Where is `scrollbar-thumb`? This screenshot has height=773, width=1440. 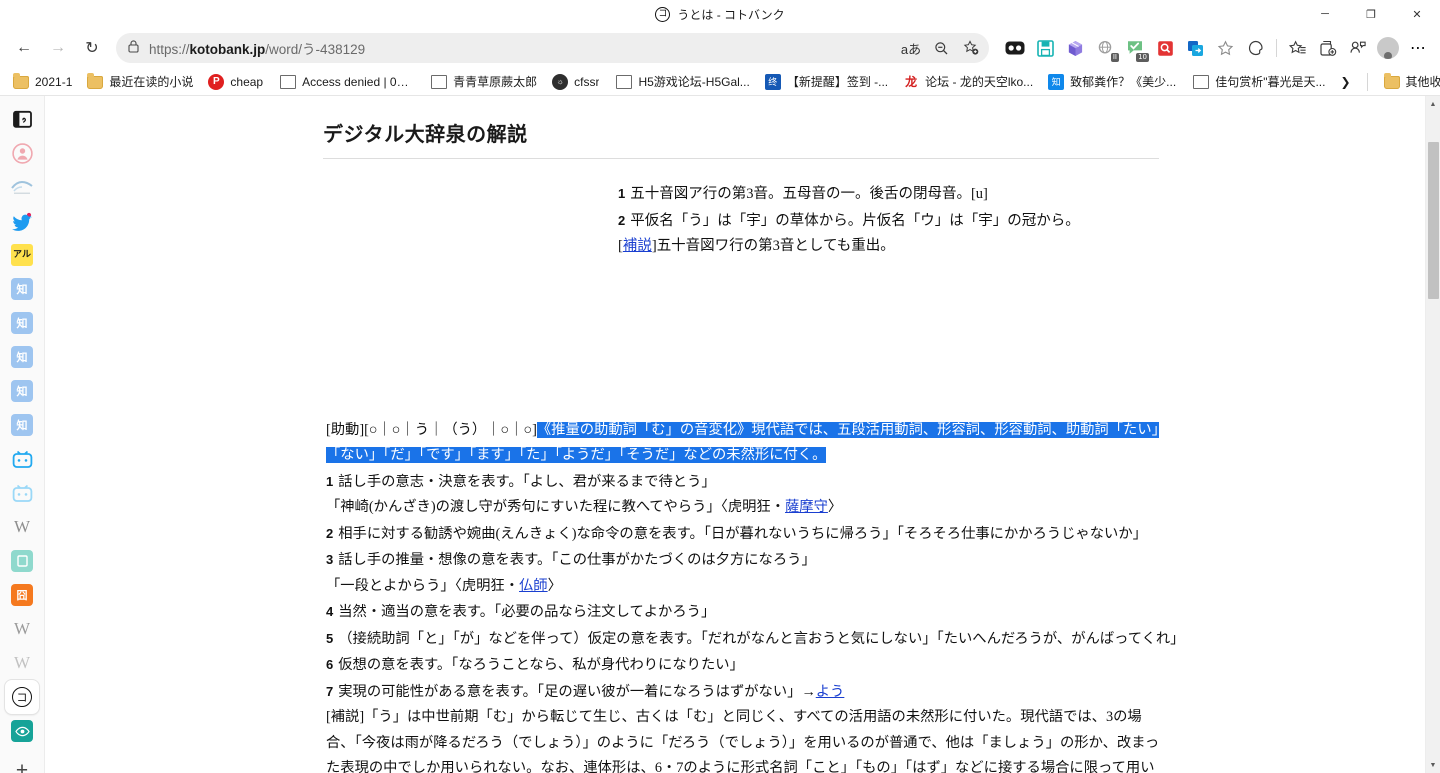
scrollbar-thumb is located at coordinates (1433, 220).